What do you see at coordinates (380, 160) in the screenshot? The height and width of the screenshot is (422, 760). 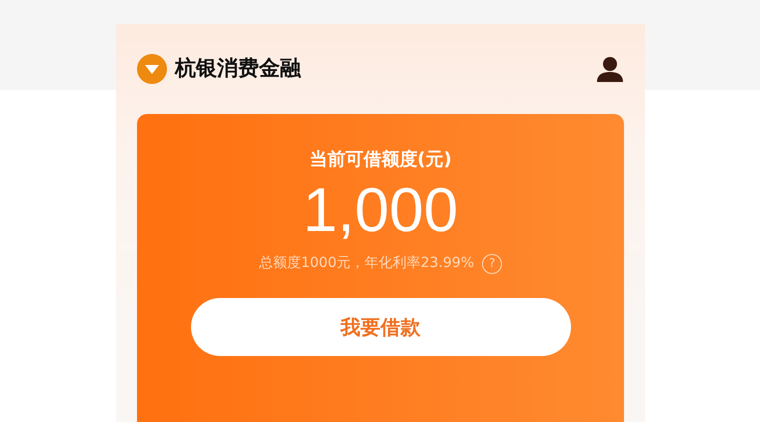 I see `credit-label: 当前可借额度(元)` at bounding box center [380, 160].